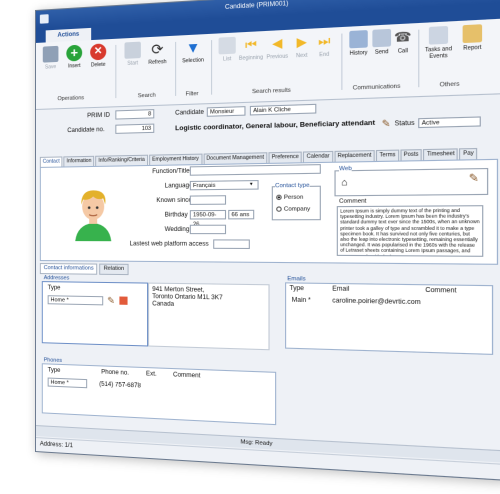  I want to click on sub-tab: Relation, so click(114, 270).